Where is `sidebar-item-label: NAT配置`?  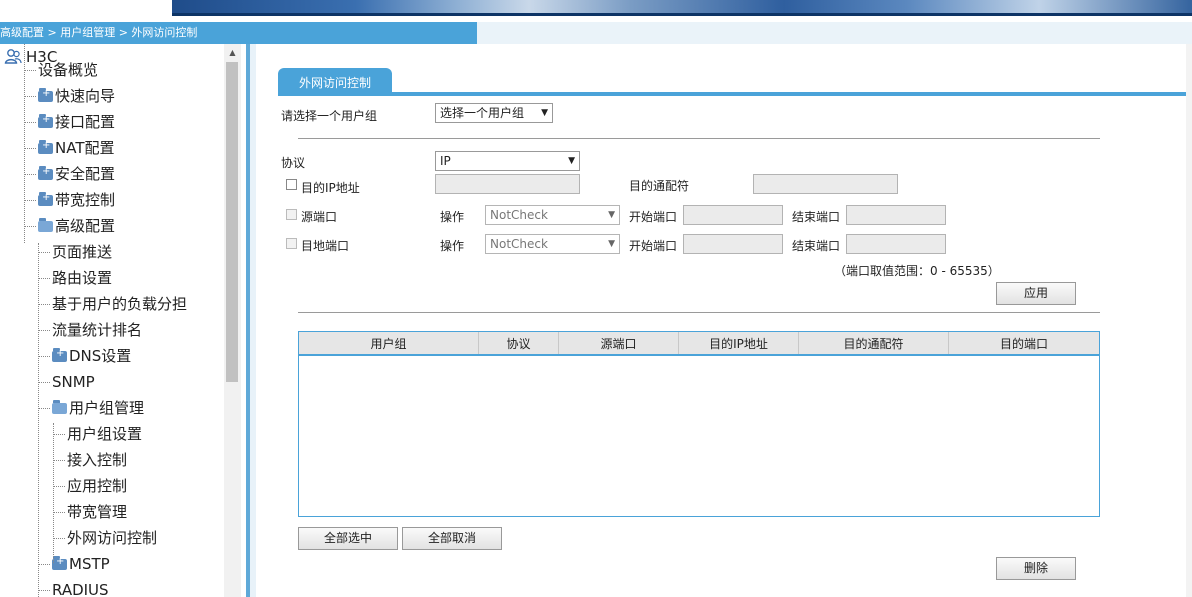 sidebar-item-label: NAT配置 is located at coordinates (85, 148).